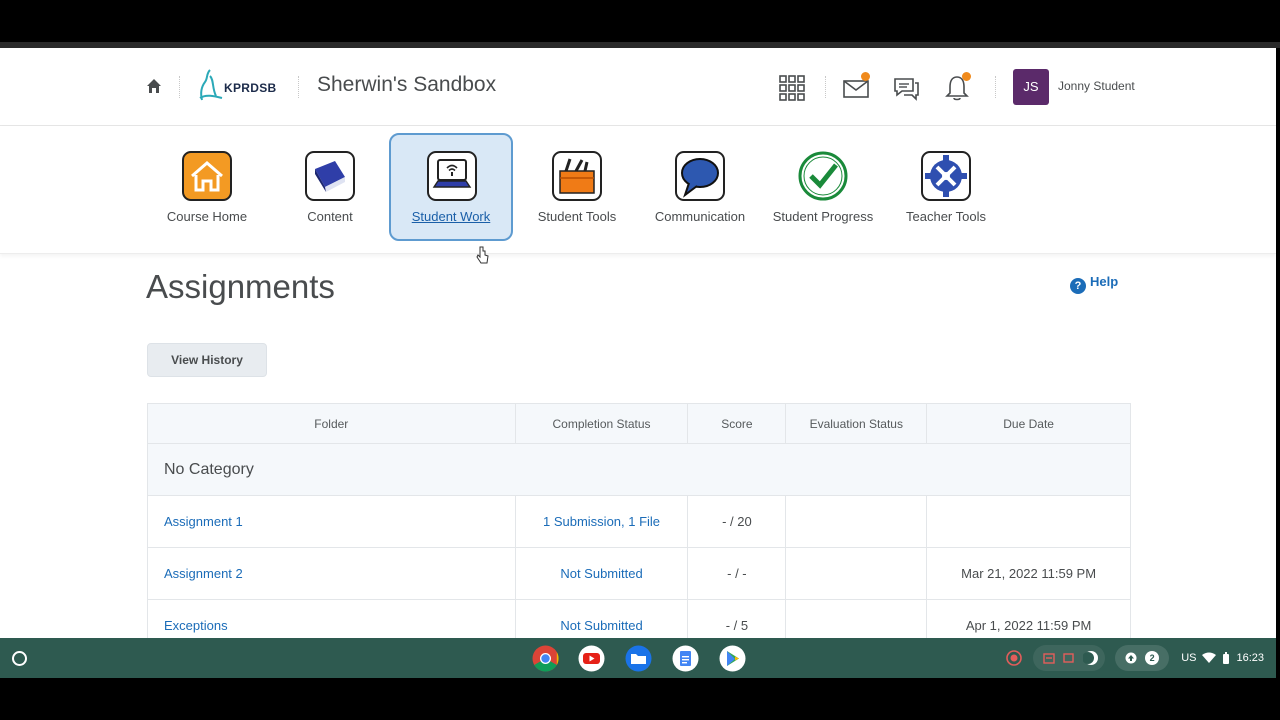 Image resolution: width=1280 pixels, height=720 pixels. I want to click on user-name: Jonny Student, so click(1096, 86).